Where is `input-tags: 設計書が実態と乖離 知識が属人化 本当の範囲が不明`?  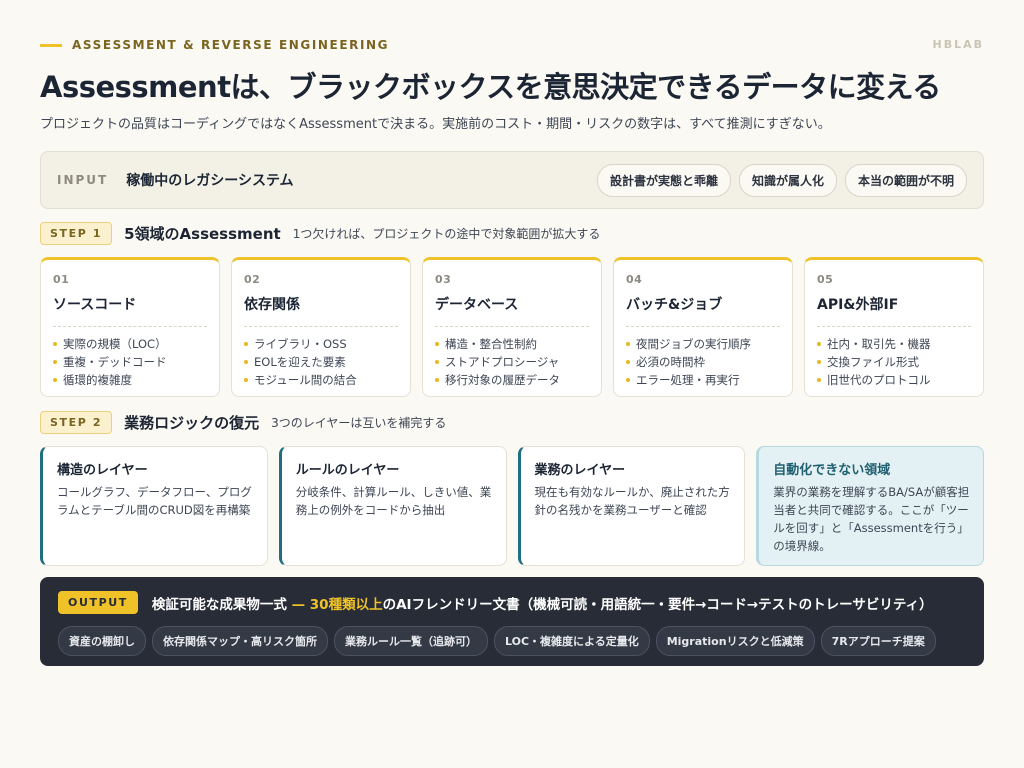 input-tags: 設計書が実態と乖離 知識が属人化 本当の範囲が不明 is located at coordinates (781, 180).